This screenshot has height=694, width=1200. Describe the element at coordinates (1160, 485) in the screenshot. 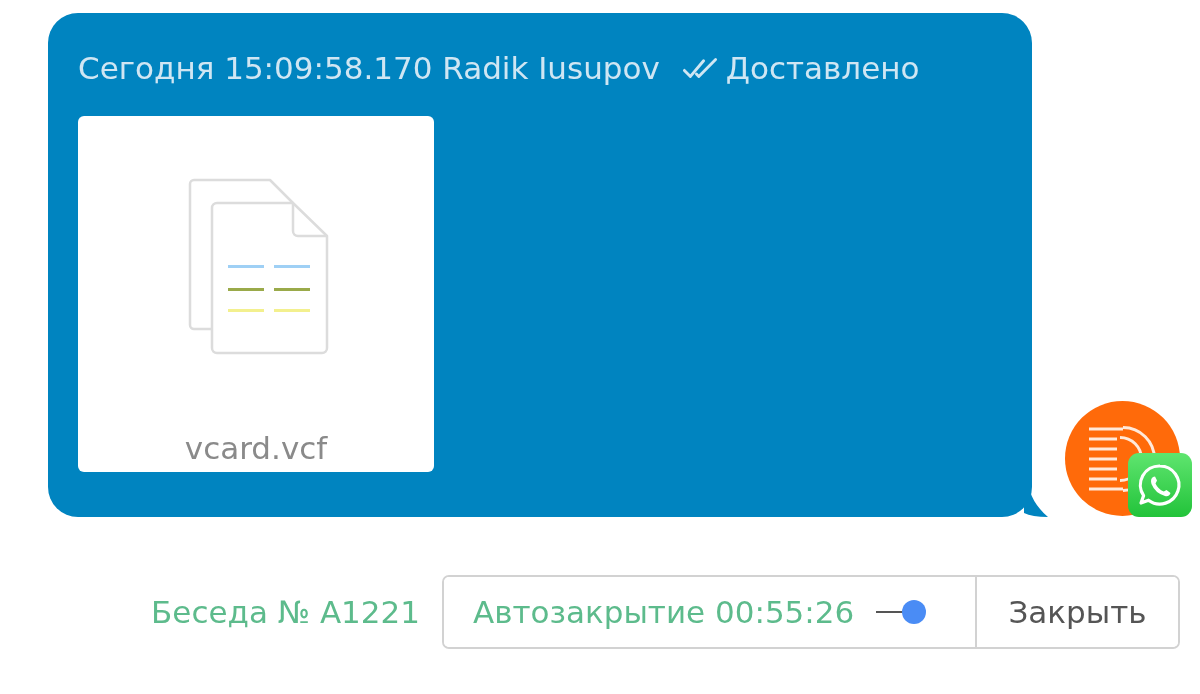

I see `chat-phone-icon` at that location.